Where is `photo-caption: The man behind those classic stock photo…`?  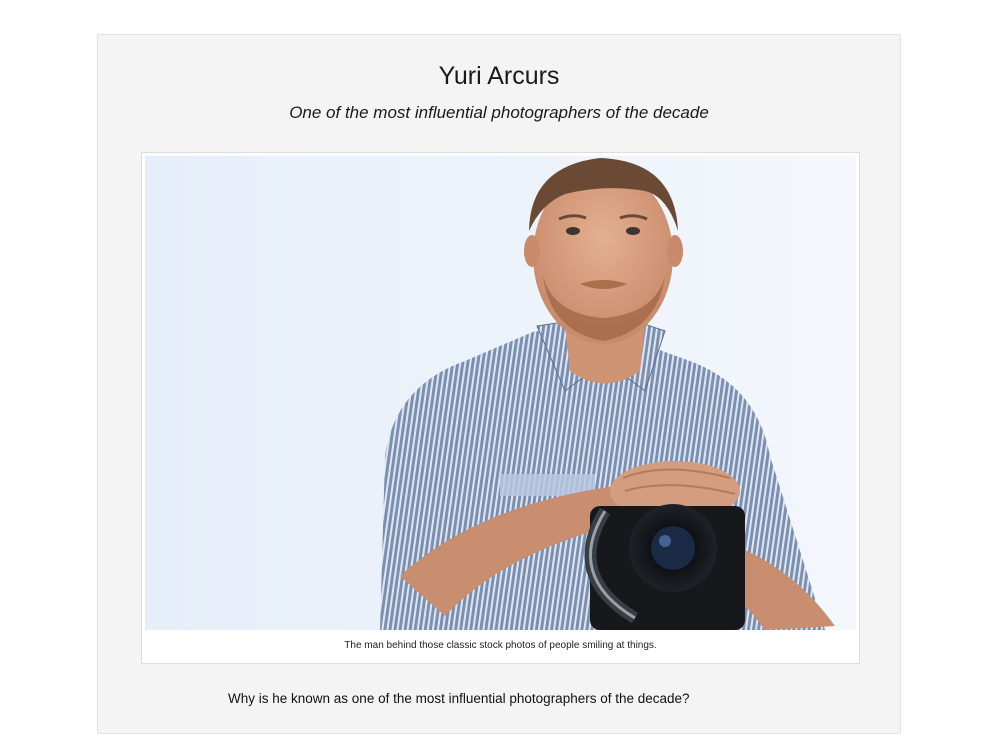 photo-caption: The man behind those classic stock photo… is located at coordinates (500, 645).